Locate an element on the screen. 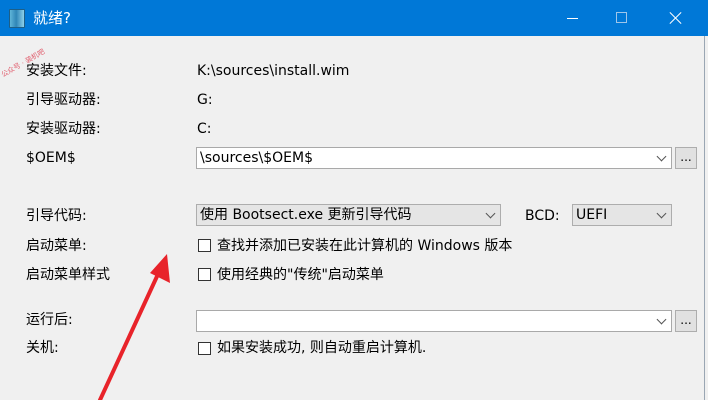 This screenshot has width=708, height=400. annotation-arrow is located at coordinates (134, 327).